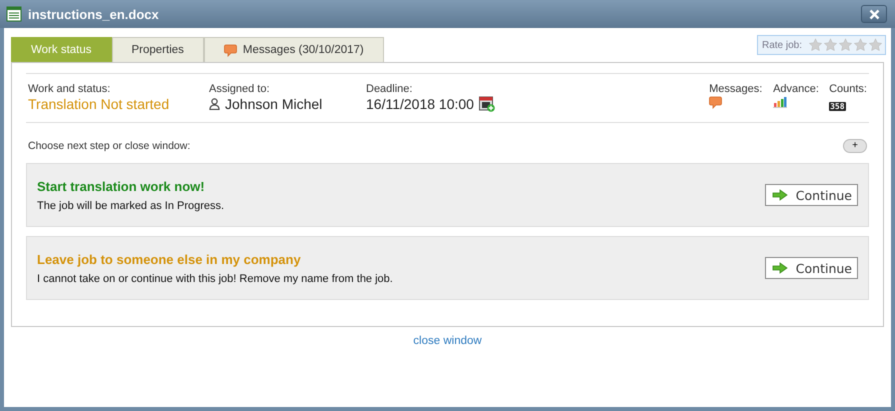  Describe the element at coordinates (273, 104) in the screenshot. I see `assignee-name: Johnson Michel` at that location.